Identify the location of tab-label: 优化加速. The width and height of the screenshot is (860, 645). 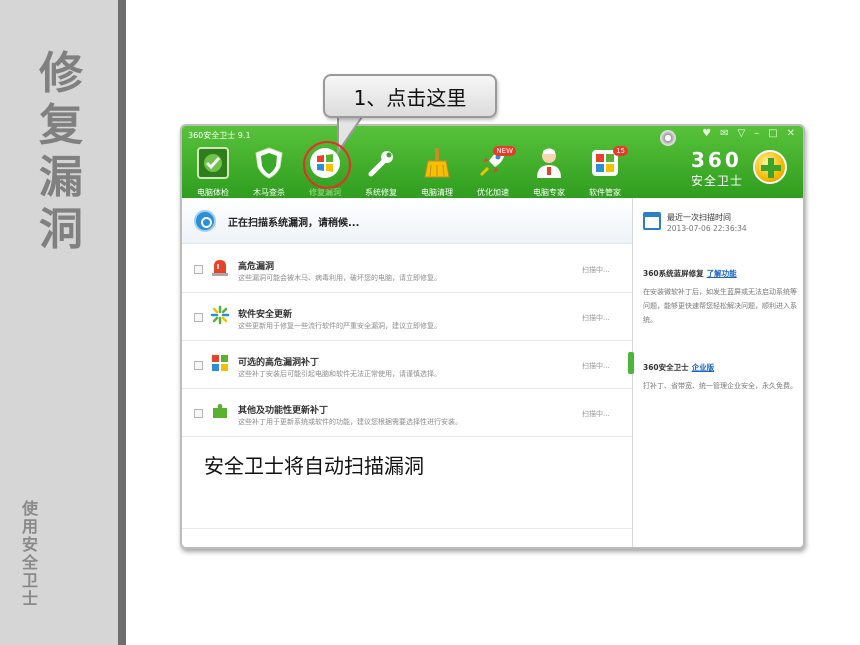
(493, 192).